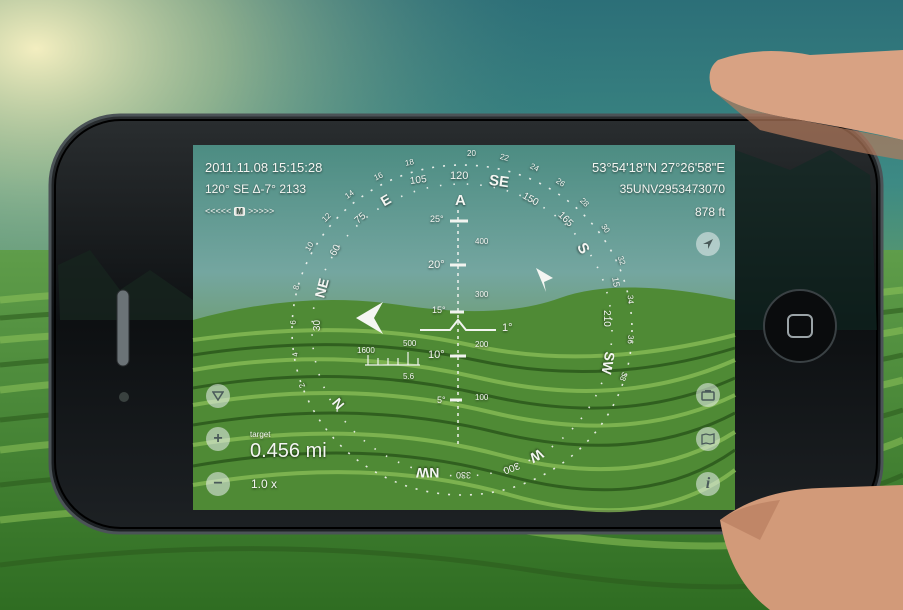  I want to click on compass-cardinal-se: SE, so click(499, 181).